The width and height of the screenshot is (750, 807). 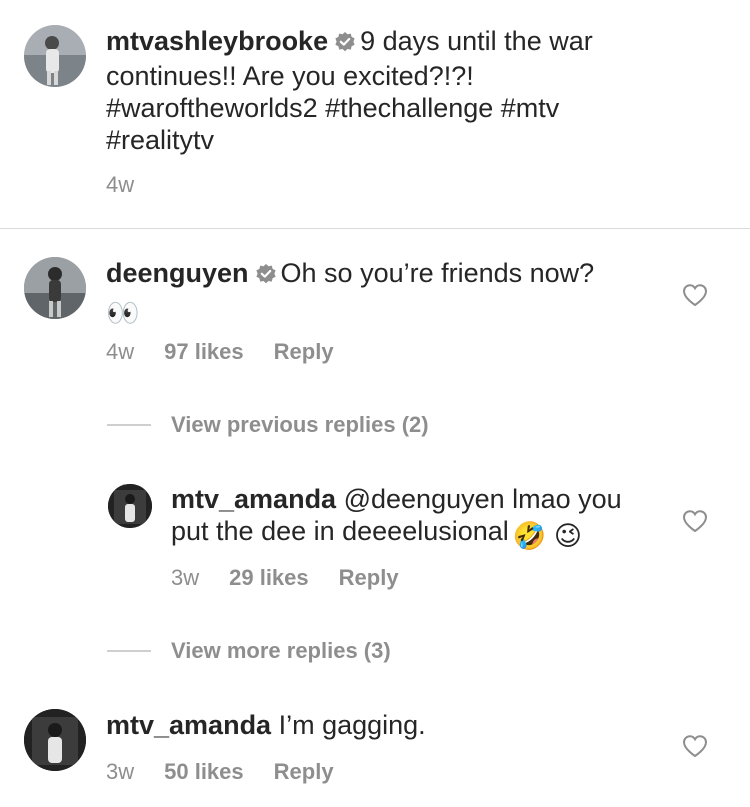 I want to click on comment-2-reply-button: Reply, so click(x=304, y=771).